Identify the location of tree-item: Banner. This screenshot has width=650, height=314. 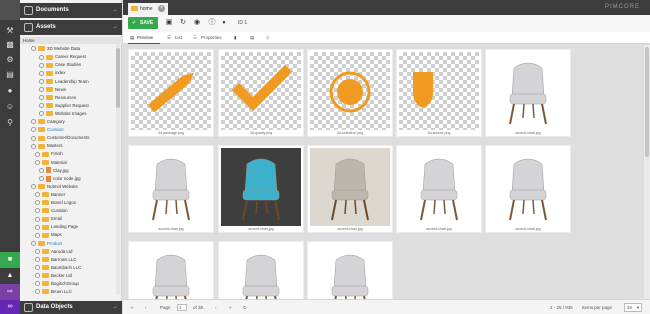
(50, 194).